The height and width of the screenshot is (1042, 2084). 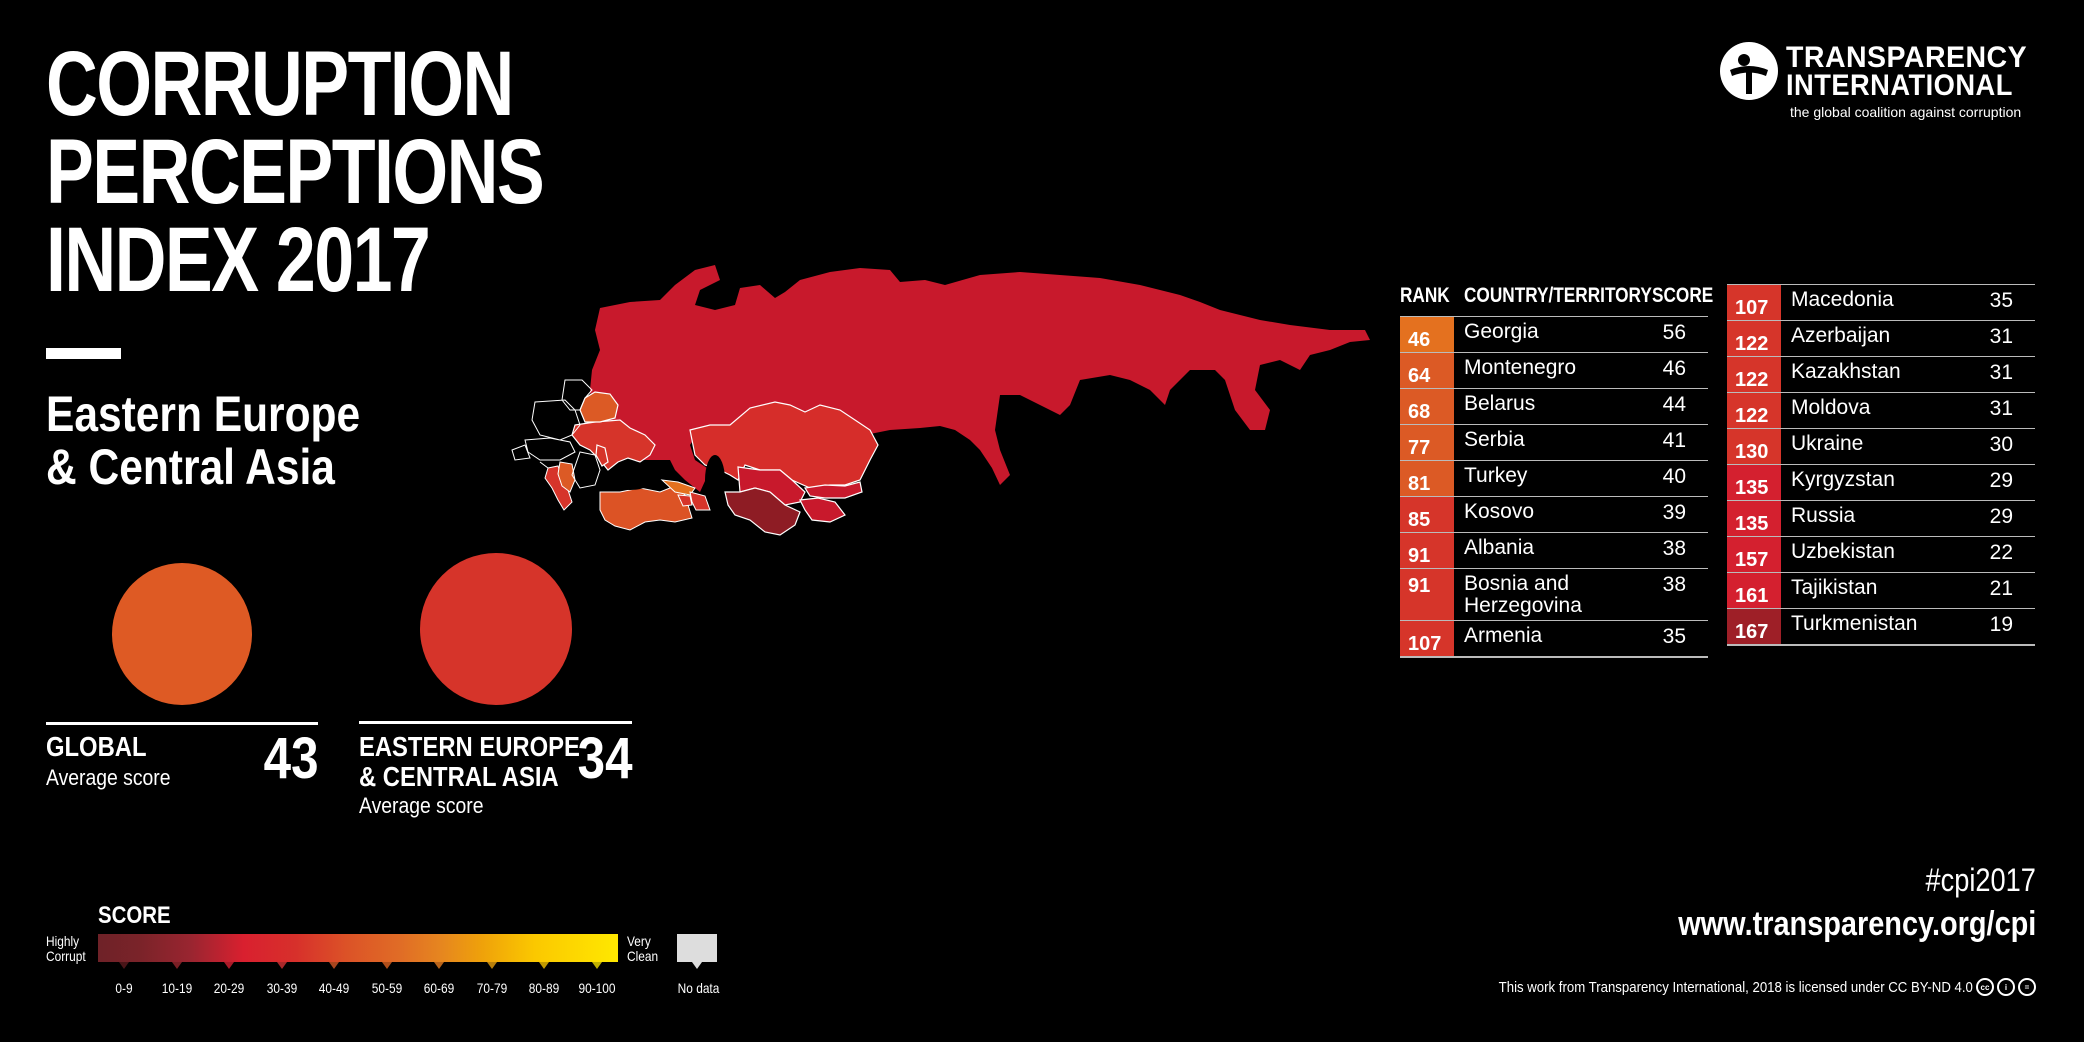 I want to click on region-average-value: 34, so click(x=605, y=758).